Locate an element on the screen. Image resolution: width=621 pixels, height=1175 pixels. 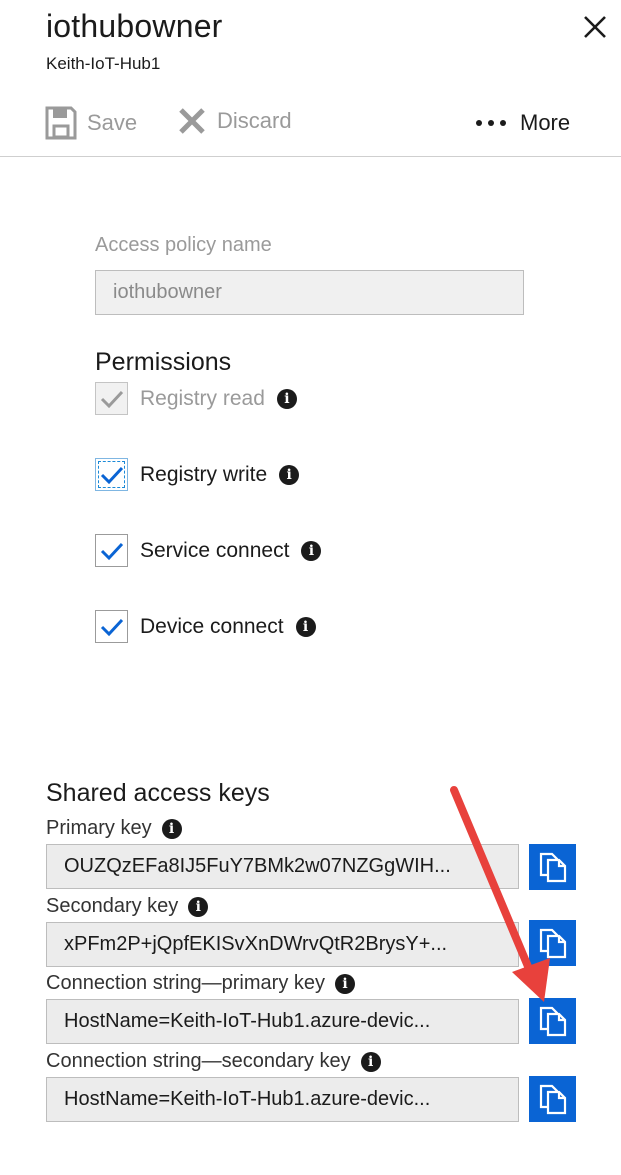
service-connect-label: Service connect is located at coordinates (215, 550).